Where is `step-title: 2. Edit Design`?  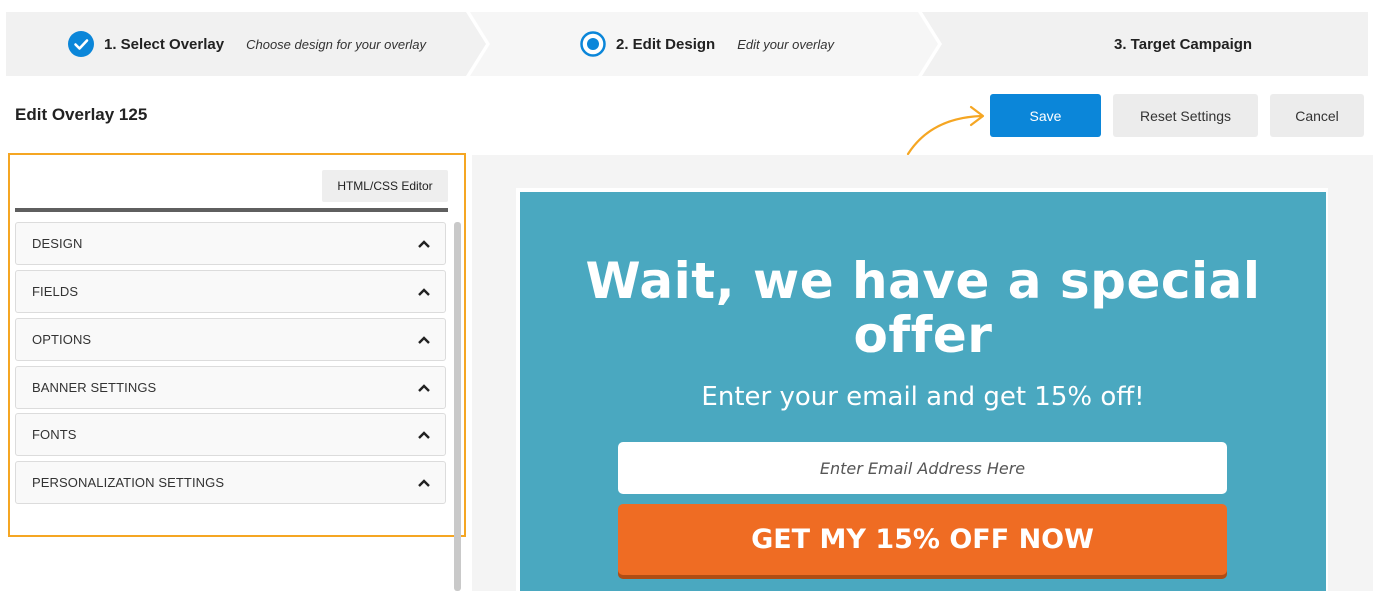
step-title: 2. Edit Design is located at coordinates (666, 44).